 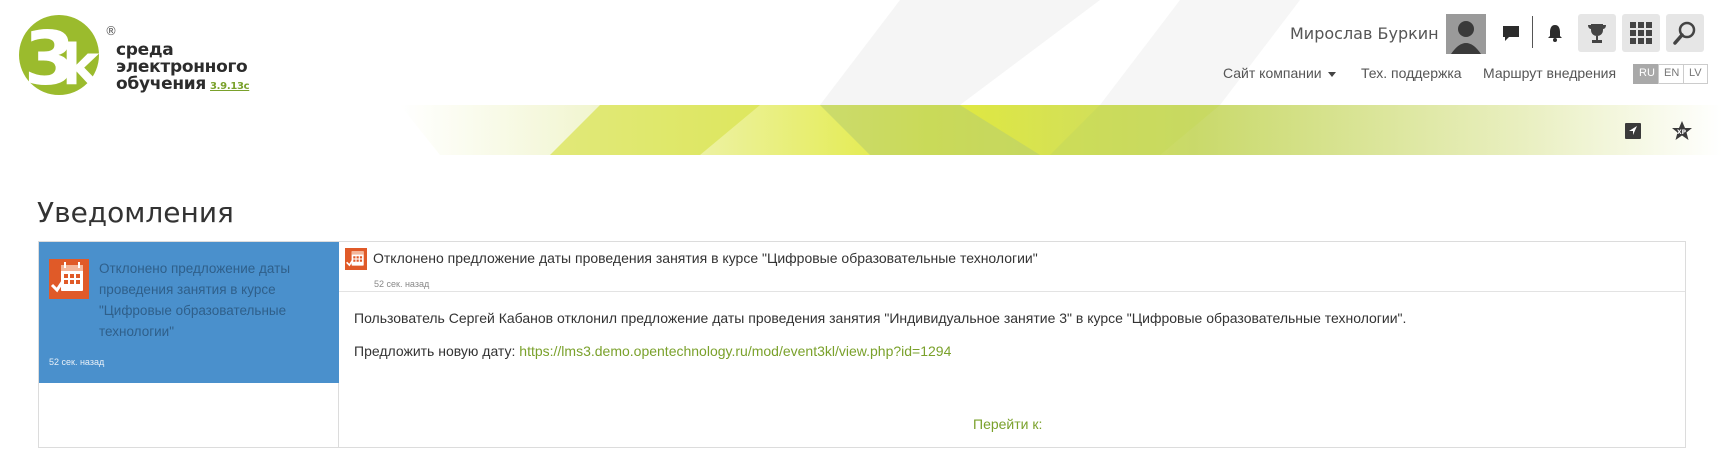 I want to click on registered-mark: ®, so click(x=111, y=31).